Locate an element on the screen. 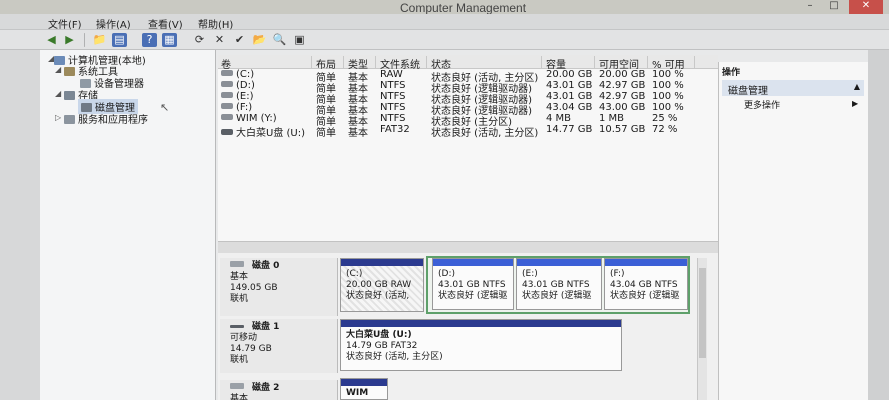 This screenshot has width=889, height=400. volume-name: 大白菜U盘 (U:) is located at coordinates (270, 133).